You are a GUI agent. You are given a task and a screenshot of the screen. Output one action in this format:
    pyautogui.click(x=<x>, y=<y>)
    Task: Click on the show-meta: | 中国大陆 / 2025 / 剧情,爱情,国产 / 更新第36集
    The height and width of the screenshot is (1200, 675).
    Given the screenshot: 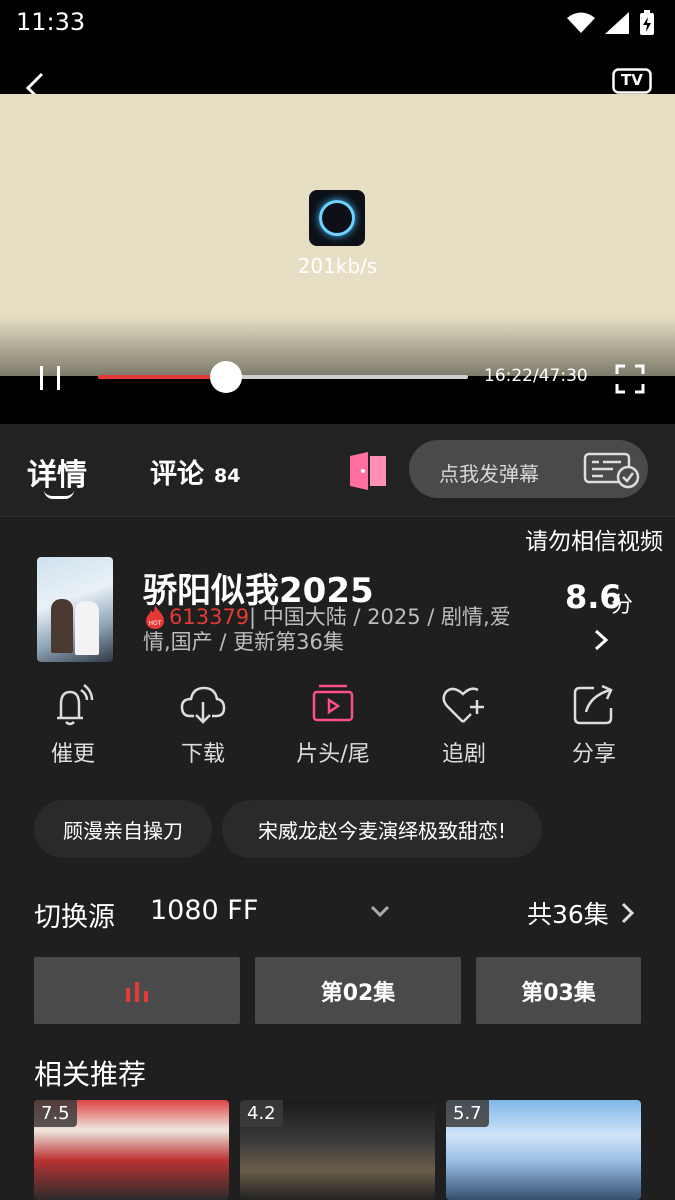 What is the action you would take?
    pyautogui.click(x=327, y=629)
    